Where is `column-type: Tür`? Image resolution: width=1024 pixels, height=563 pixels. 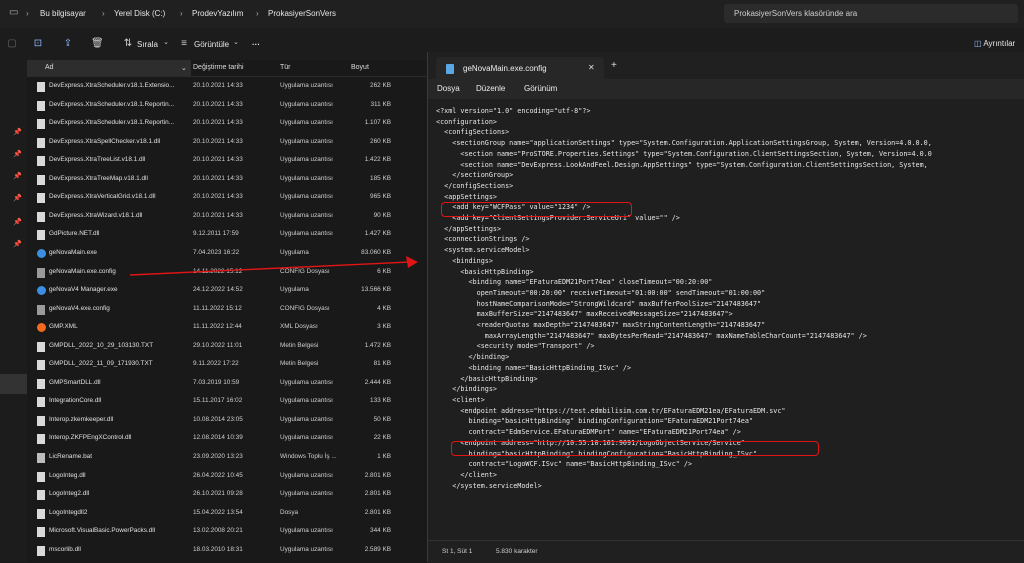 column-type: Tür is located at coordinates (285, 67).